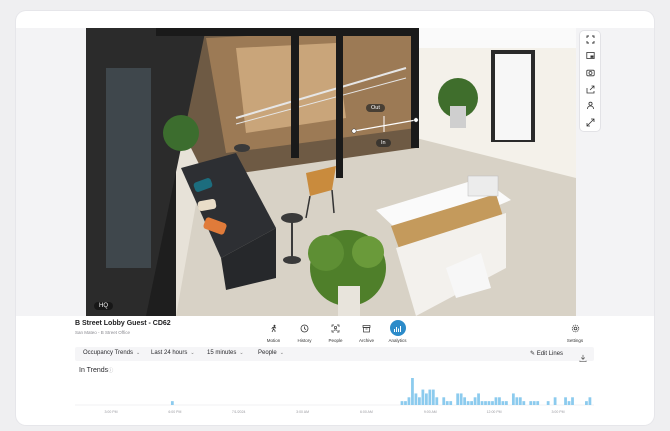 The height and width of the screenshot is (431, 670). Describe the element at coordinates (302, 412) in the screenshot. I see `x-tick-label: 3:00 AM` at that location.